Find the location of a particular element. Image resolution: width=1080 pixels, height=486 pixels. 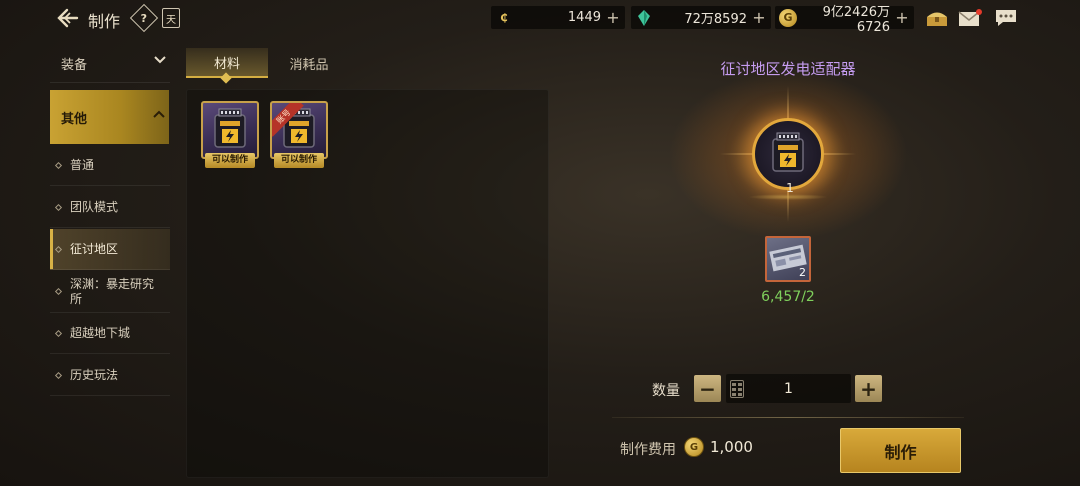

sidebar-item-label: 团队模式 is located at coordinates (94, 206).